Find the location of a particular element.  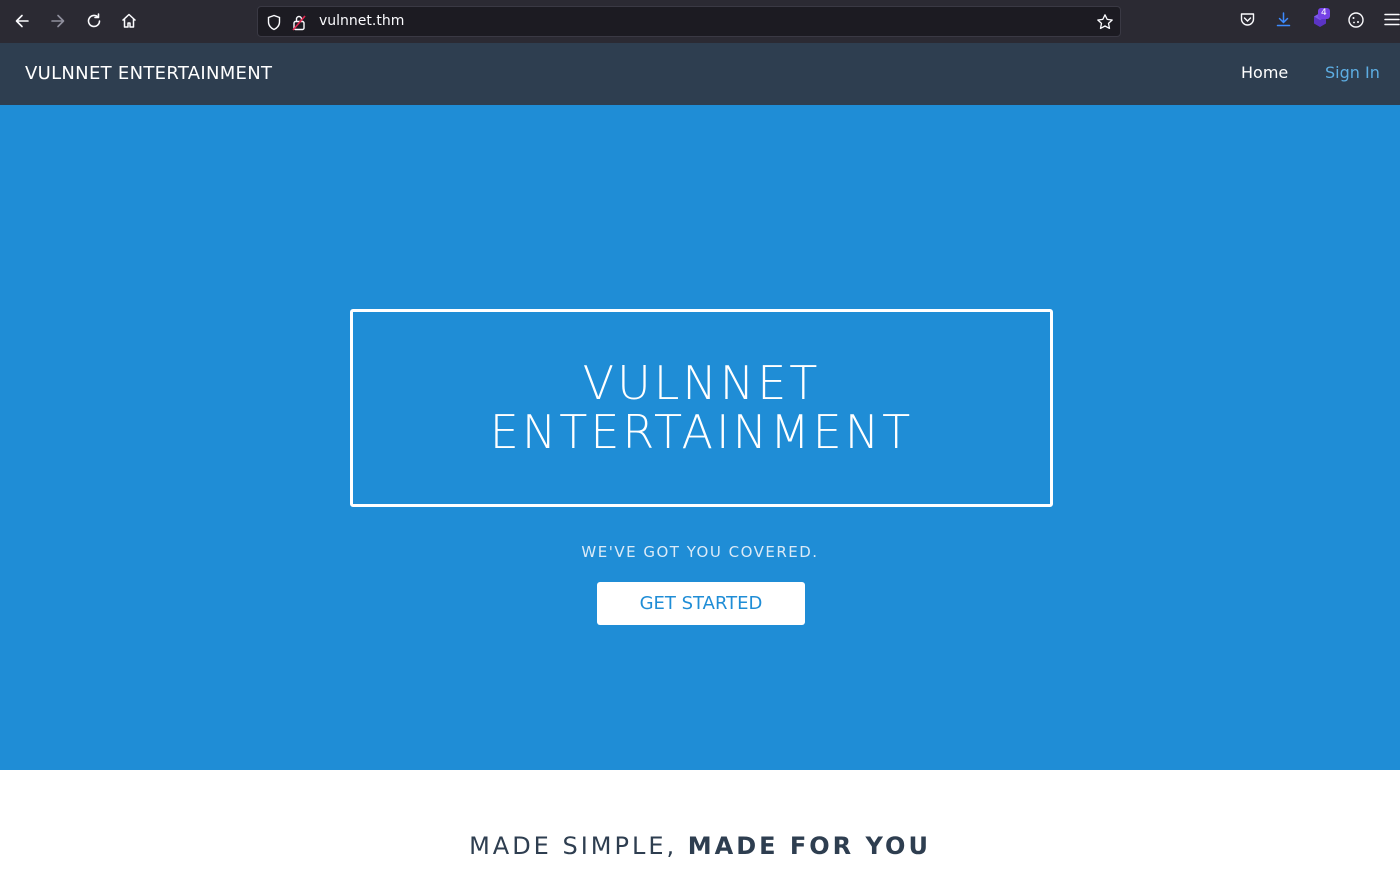

url-text: vulnnet.thm is located at coordinates (361, 21).